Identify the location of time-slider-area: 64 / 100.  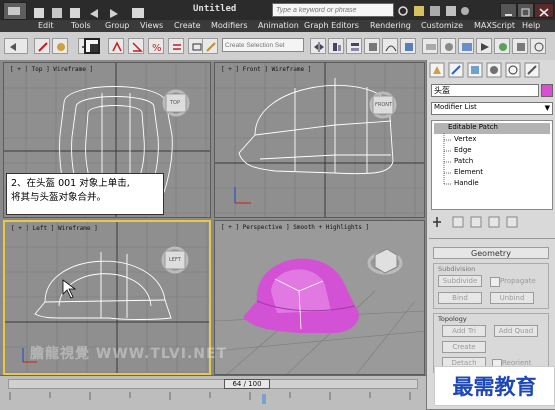
(213, 392).